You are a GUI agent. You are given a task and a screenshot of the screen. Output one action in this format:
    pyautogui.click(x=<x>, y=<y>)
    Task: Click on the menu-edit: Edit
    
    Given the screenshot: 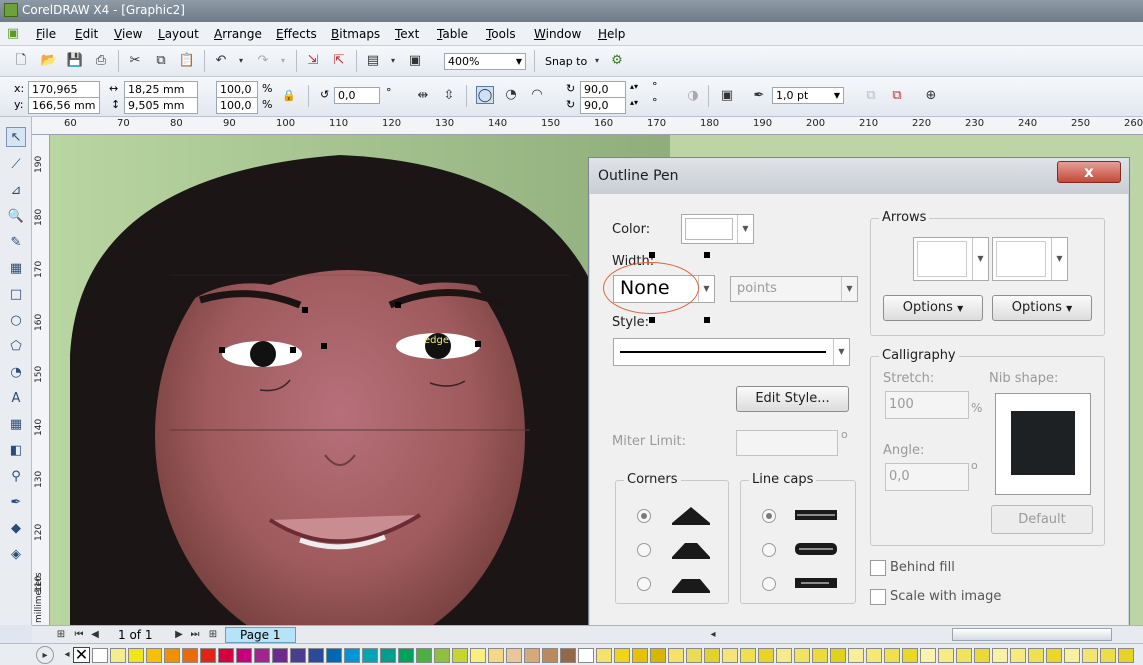 What is the action you would take?
    pyautogui.click(x=86, y=34)
    